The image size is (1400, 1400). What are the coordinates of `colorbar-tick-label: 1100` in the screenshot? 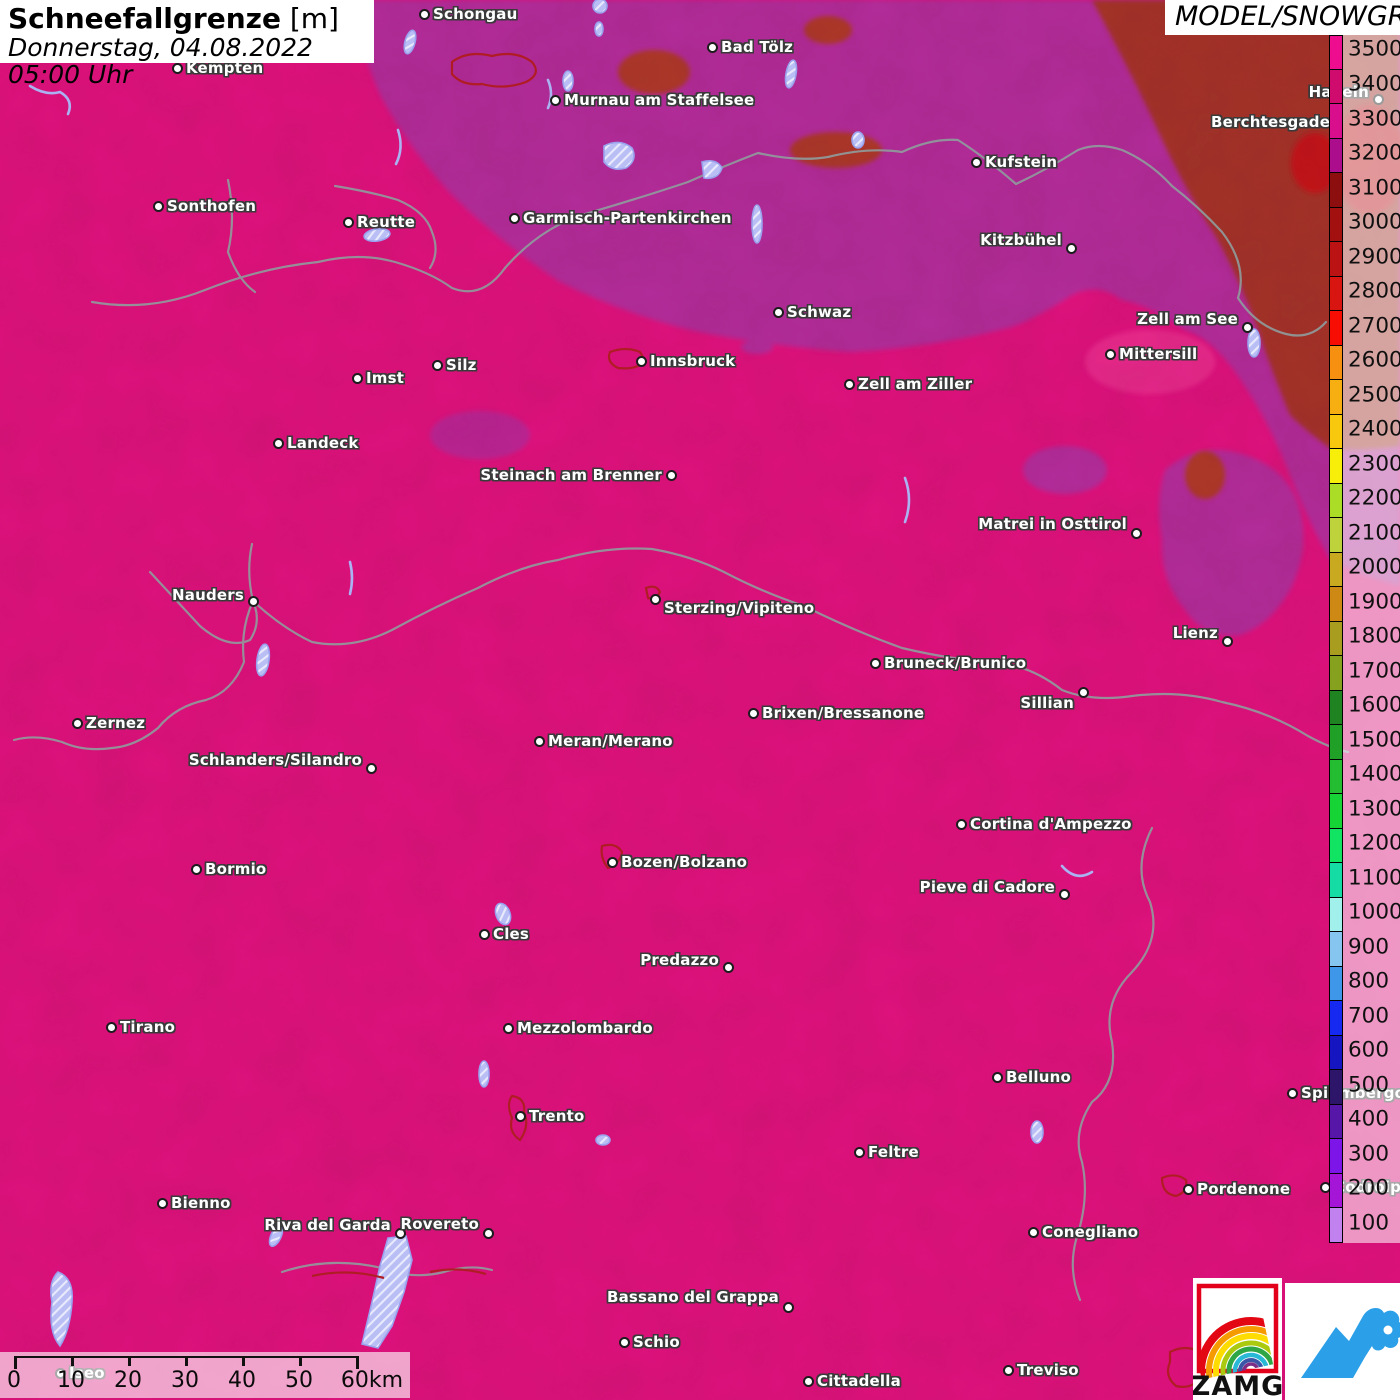 It's located at (1374, 878).